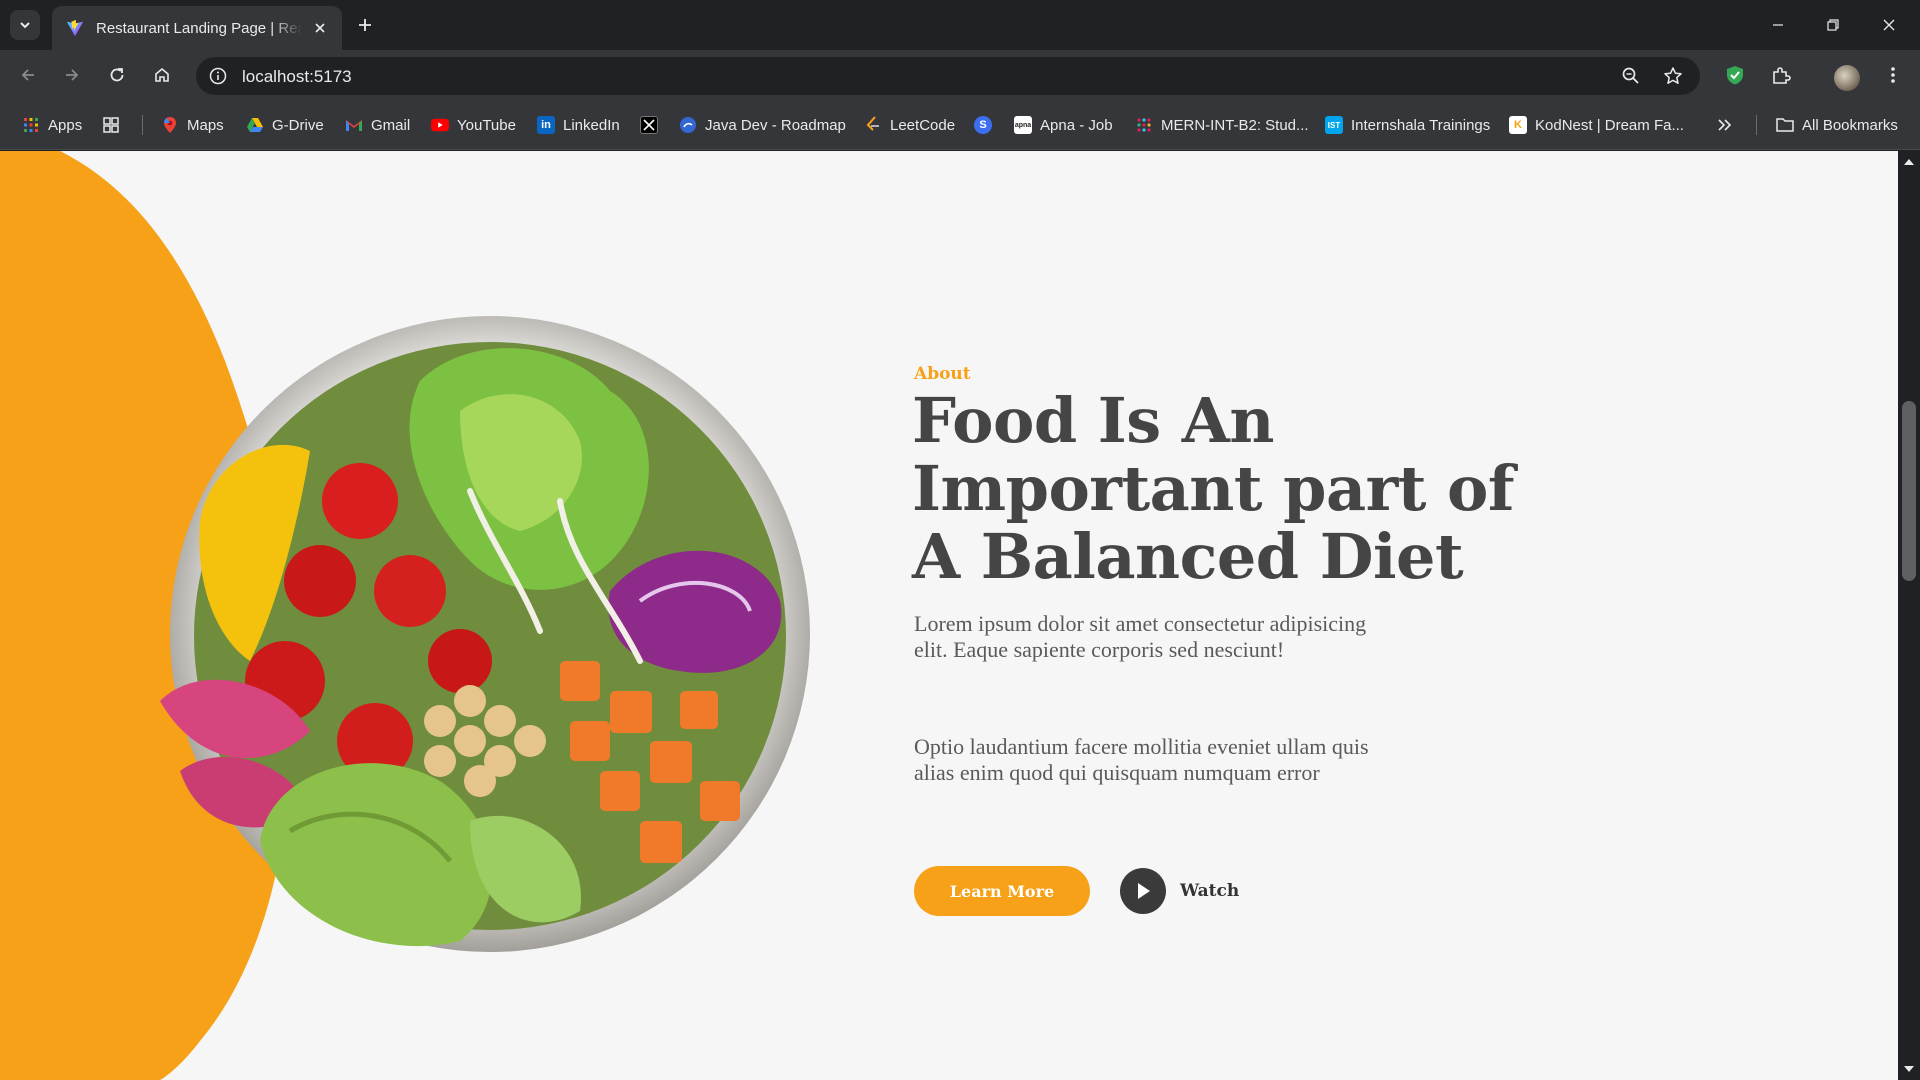 The width and height of the screenshot is (1920, 1080). I want to click on youtube-icon, so click(440, 125).